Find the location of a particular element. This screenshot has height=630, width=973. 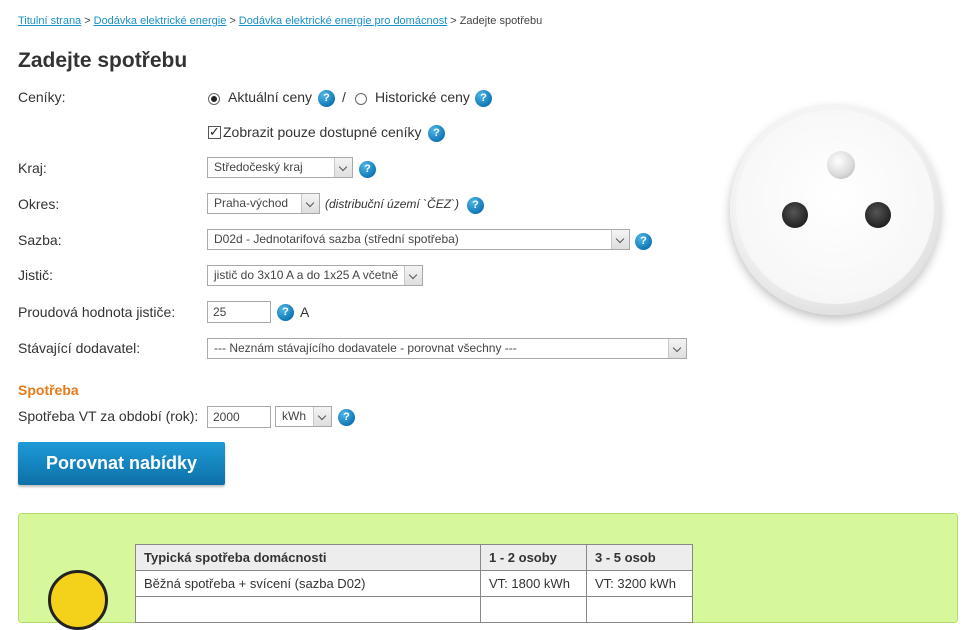

table-cell: Běžná spotřeba + svícení (sazba D02) is located at coordinates (308, 583).